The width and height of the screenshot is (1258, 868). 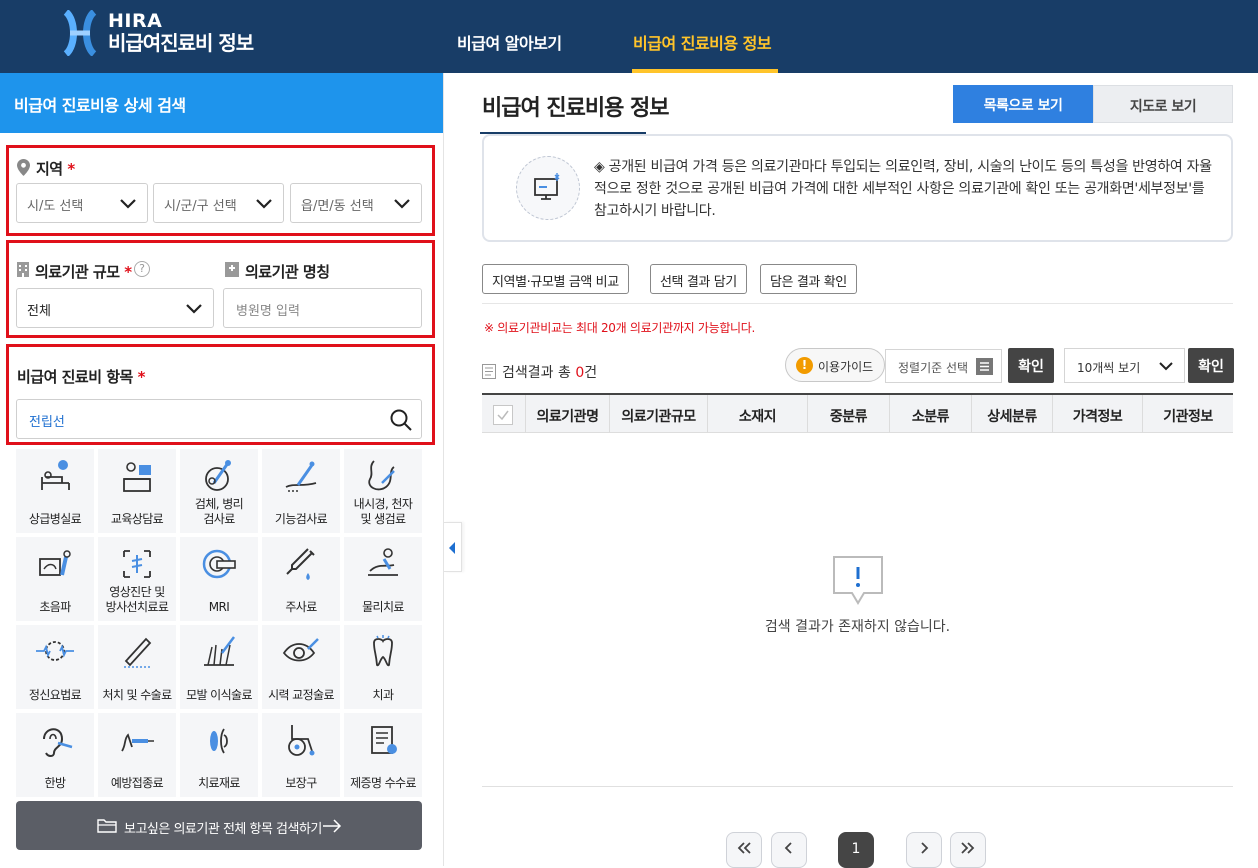 I want to click on category-label: 상급병실료, so click(x=55, y=519).